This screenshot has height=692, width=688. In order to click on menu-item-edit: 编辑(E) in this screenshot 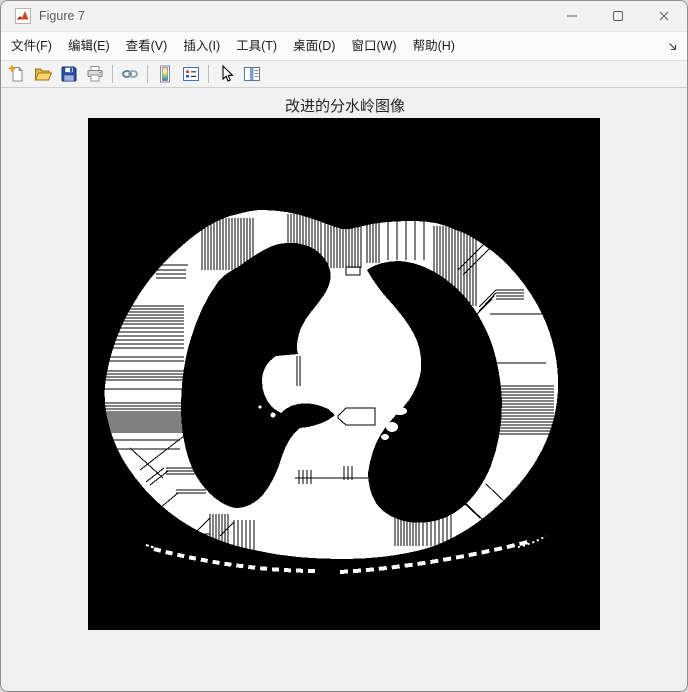, I will do `click(89, 46)`.